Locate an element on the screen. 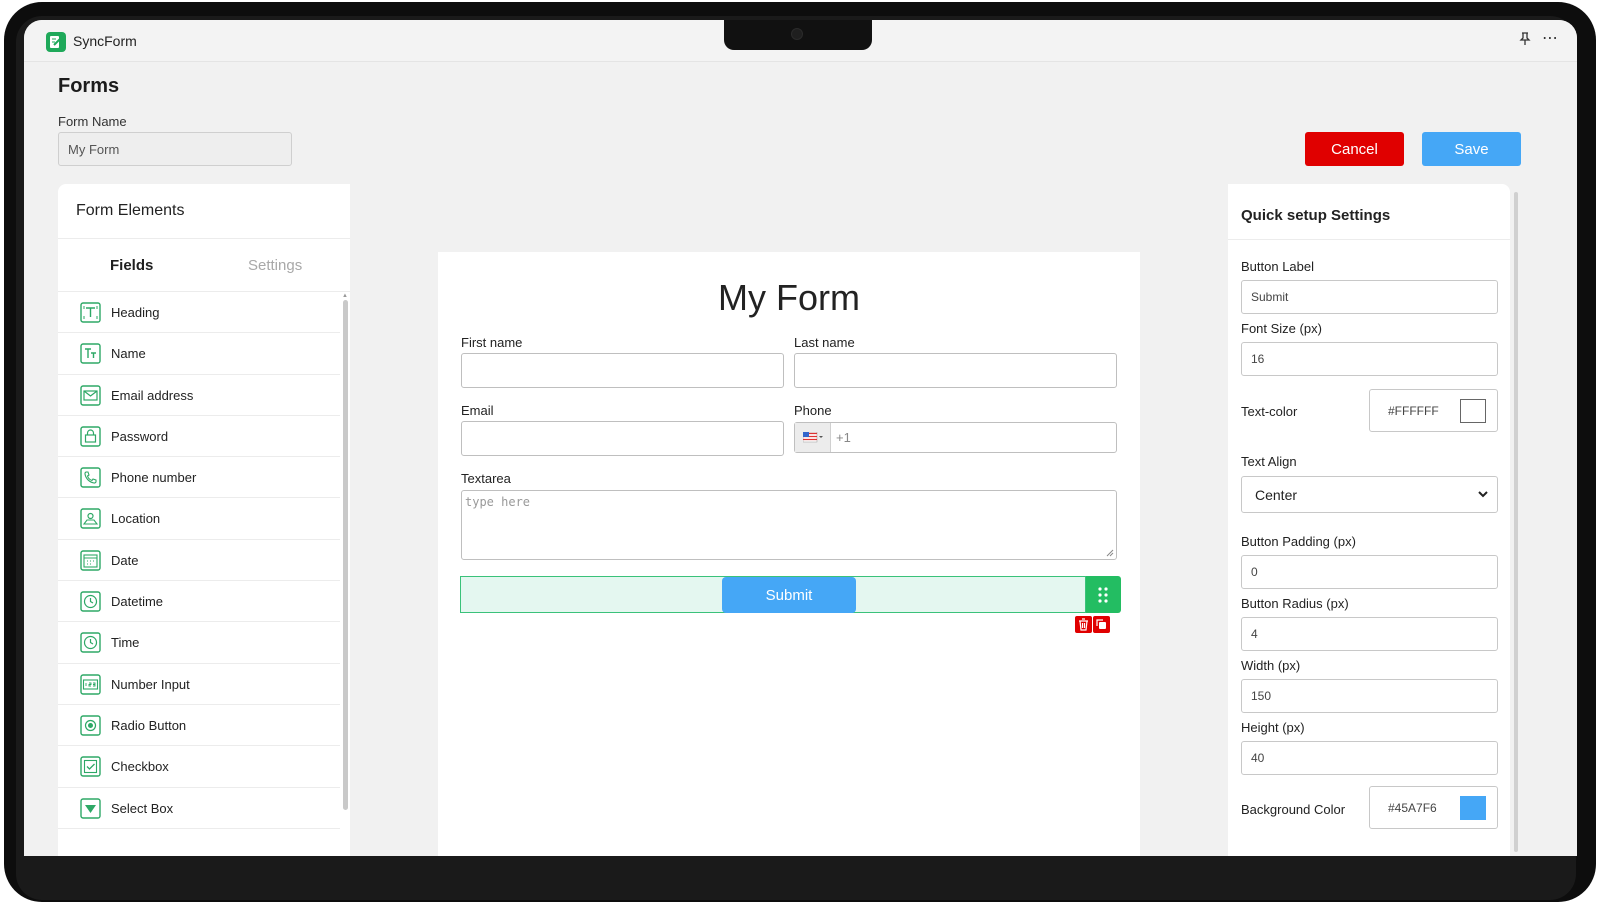 This screenshot has width=1600, height=902. field-item-label: Radio Button is located at coordinates (149, 725).